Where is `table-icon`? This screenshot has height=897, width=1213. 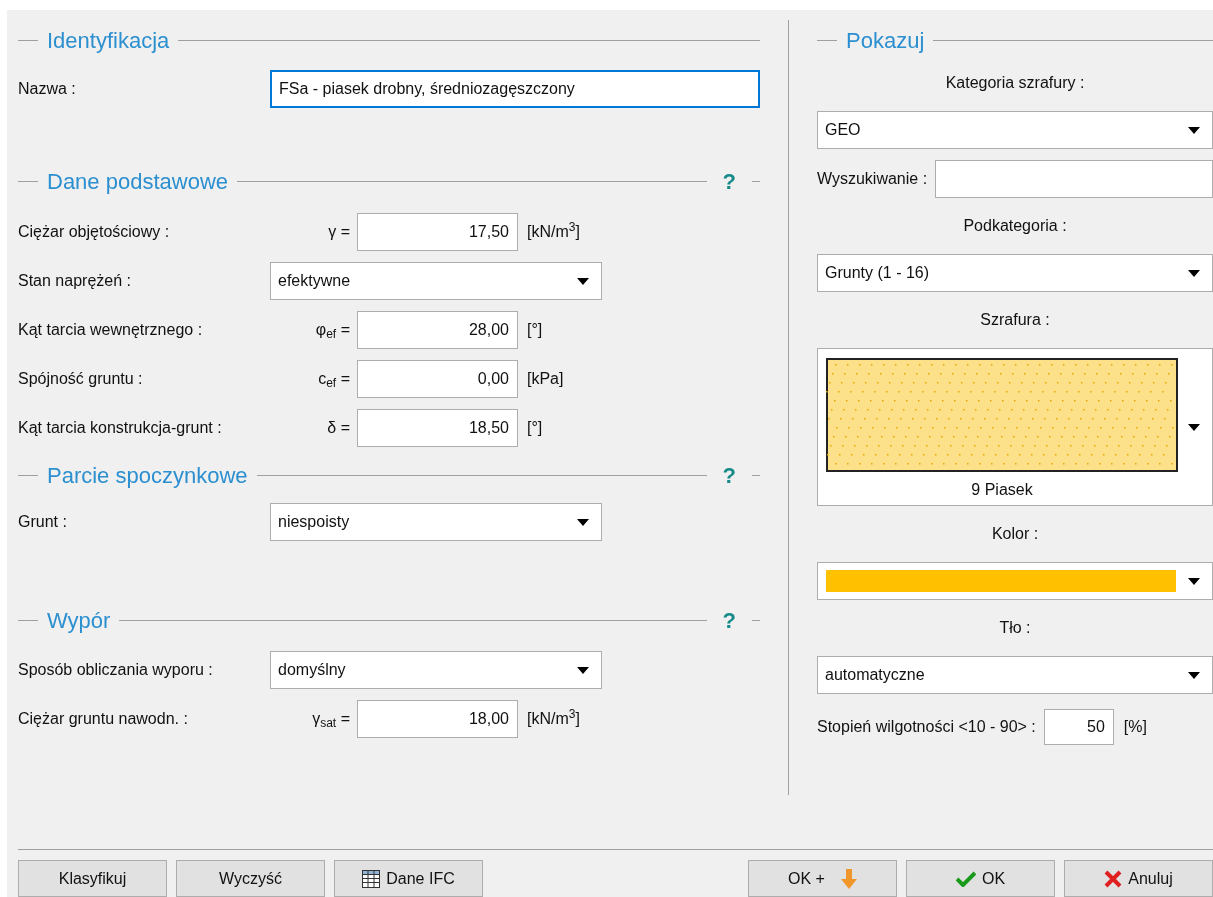
table-icon is located at coordinates (371, 878).